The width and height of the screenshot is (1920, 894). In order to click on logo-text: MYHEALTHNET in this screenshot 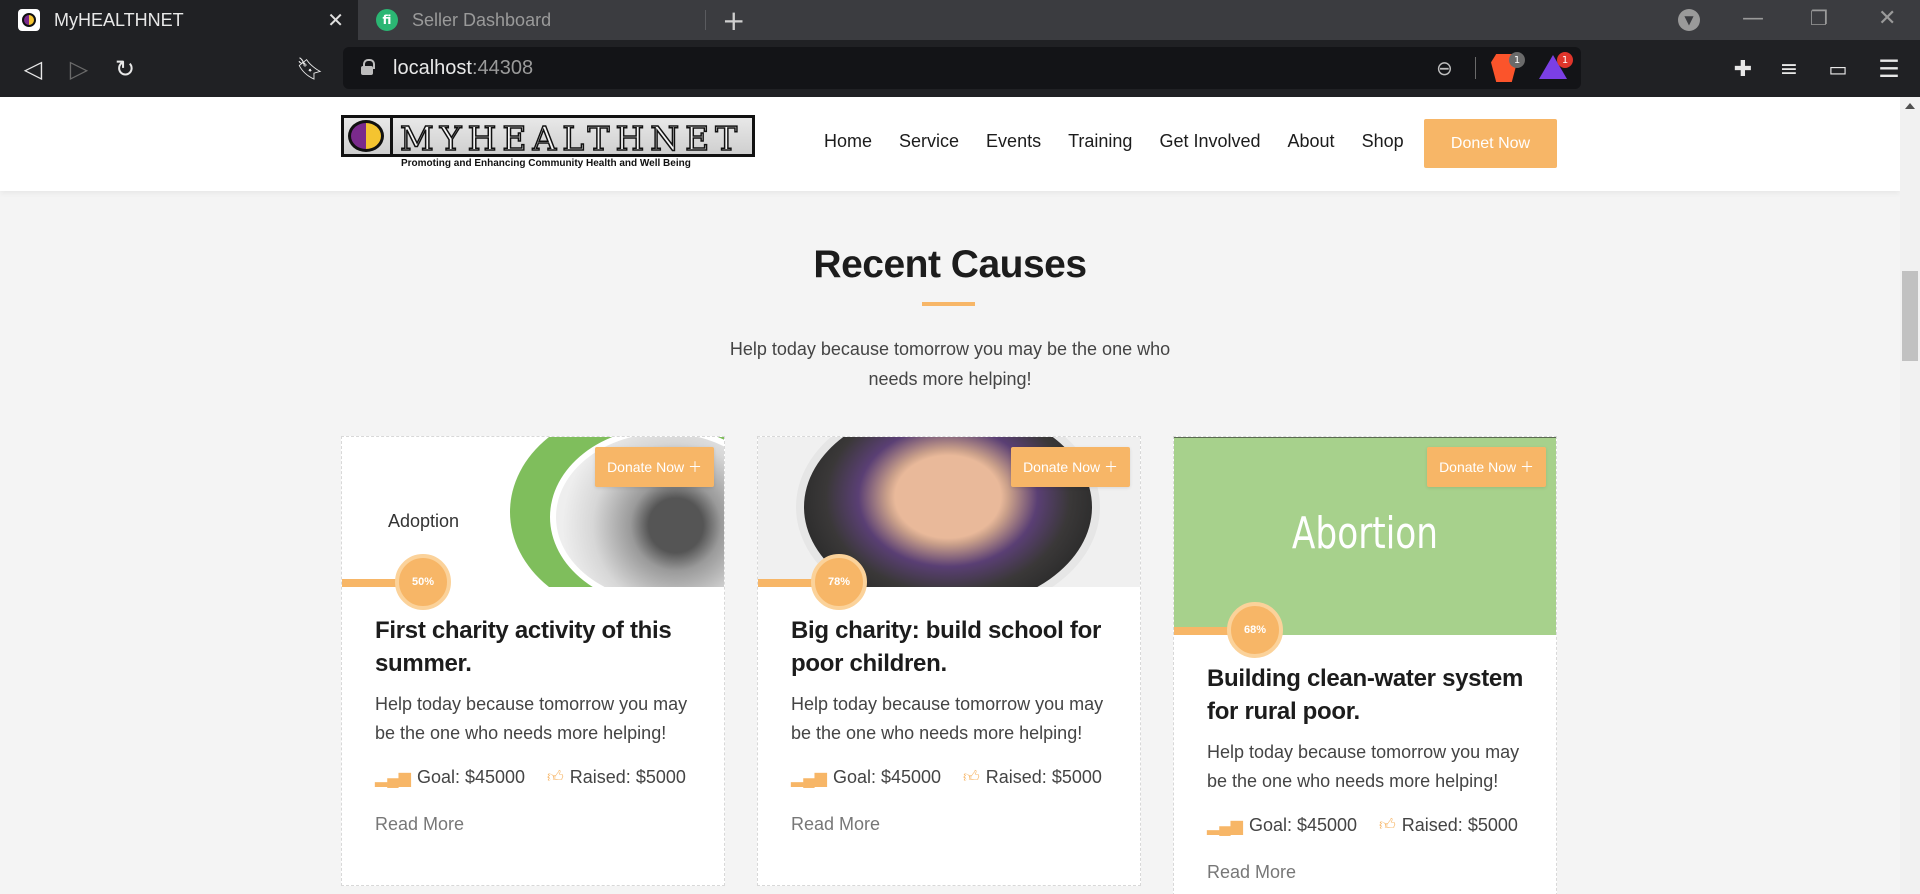, I will do `click(571, 138)`.